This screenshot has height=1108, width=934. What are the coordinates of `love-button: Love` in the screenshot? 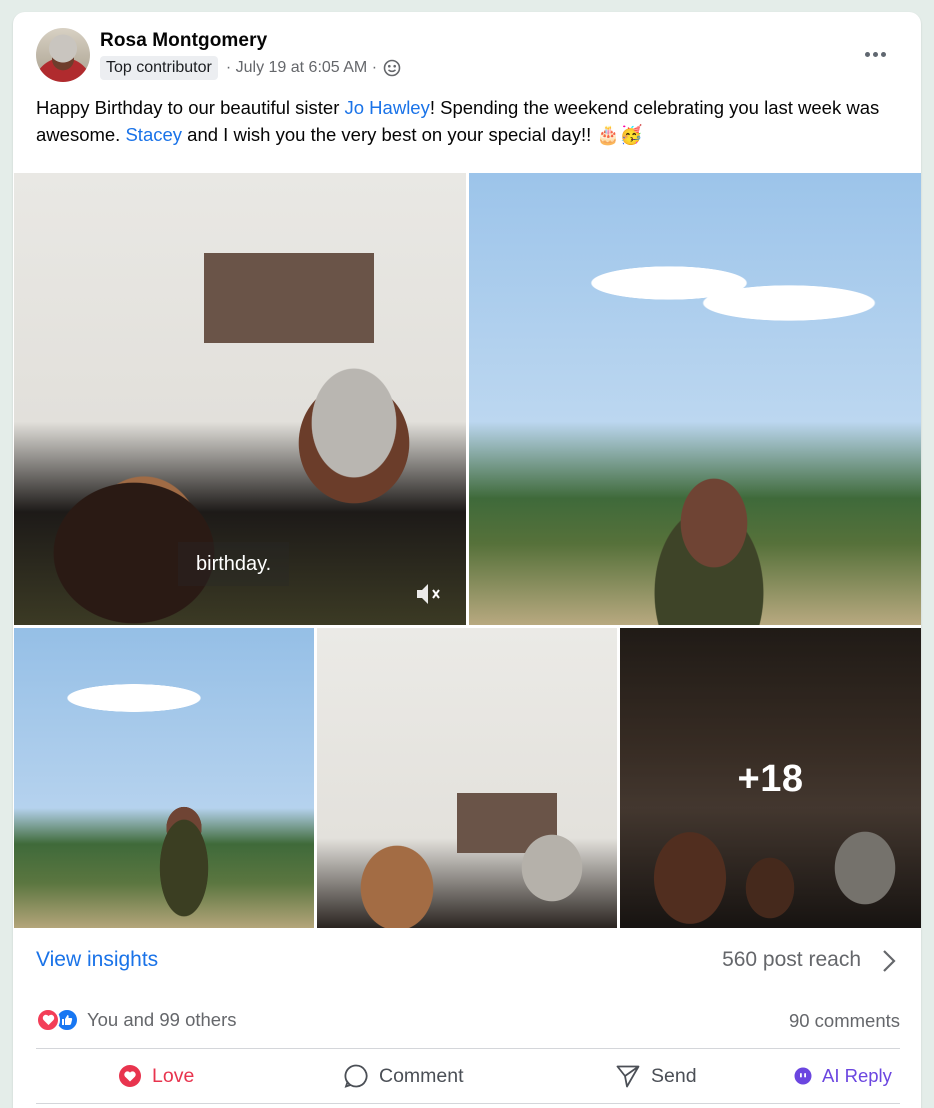 It's located at (156, 1076).